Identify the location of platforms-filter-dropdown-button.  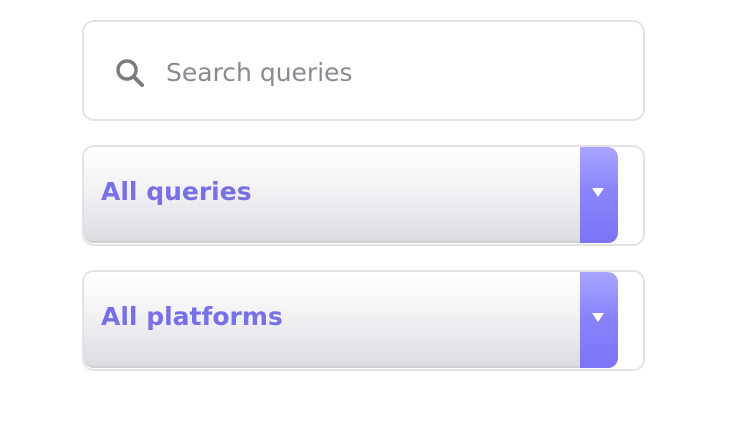
(599, 320).